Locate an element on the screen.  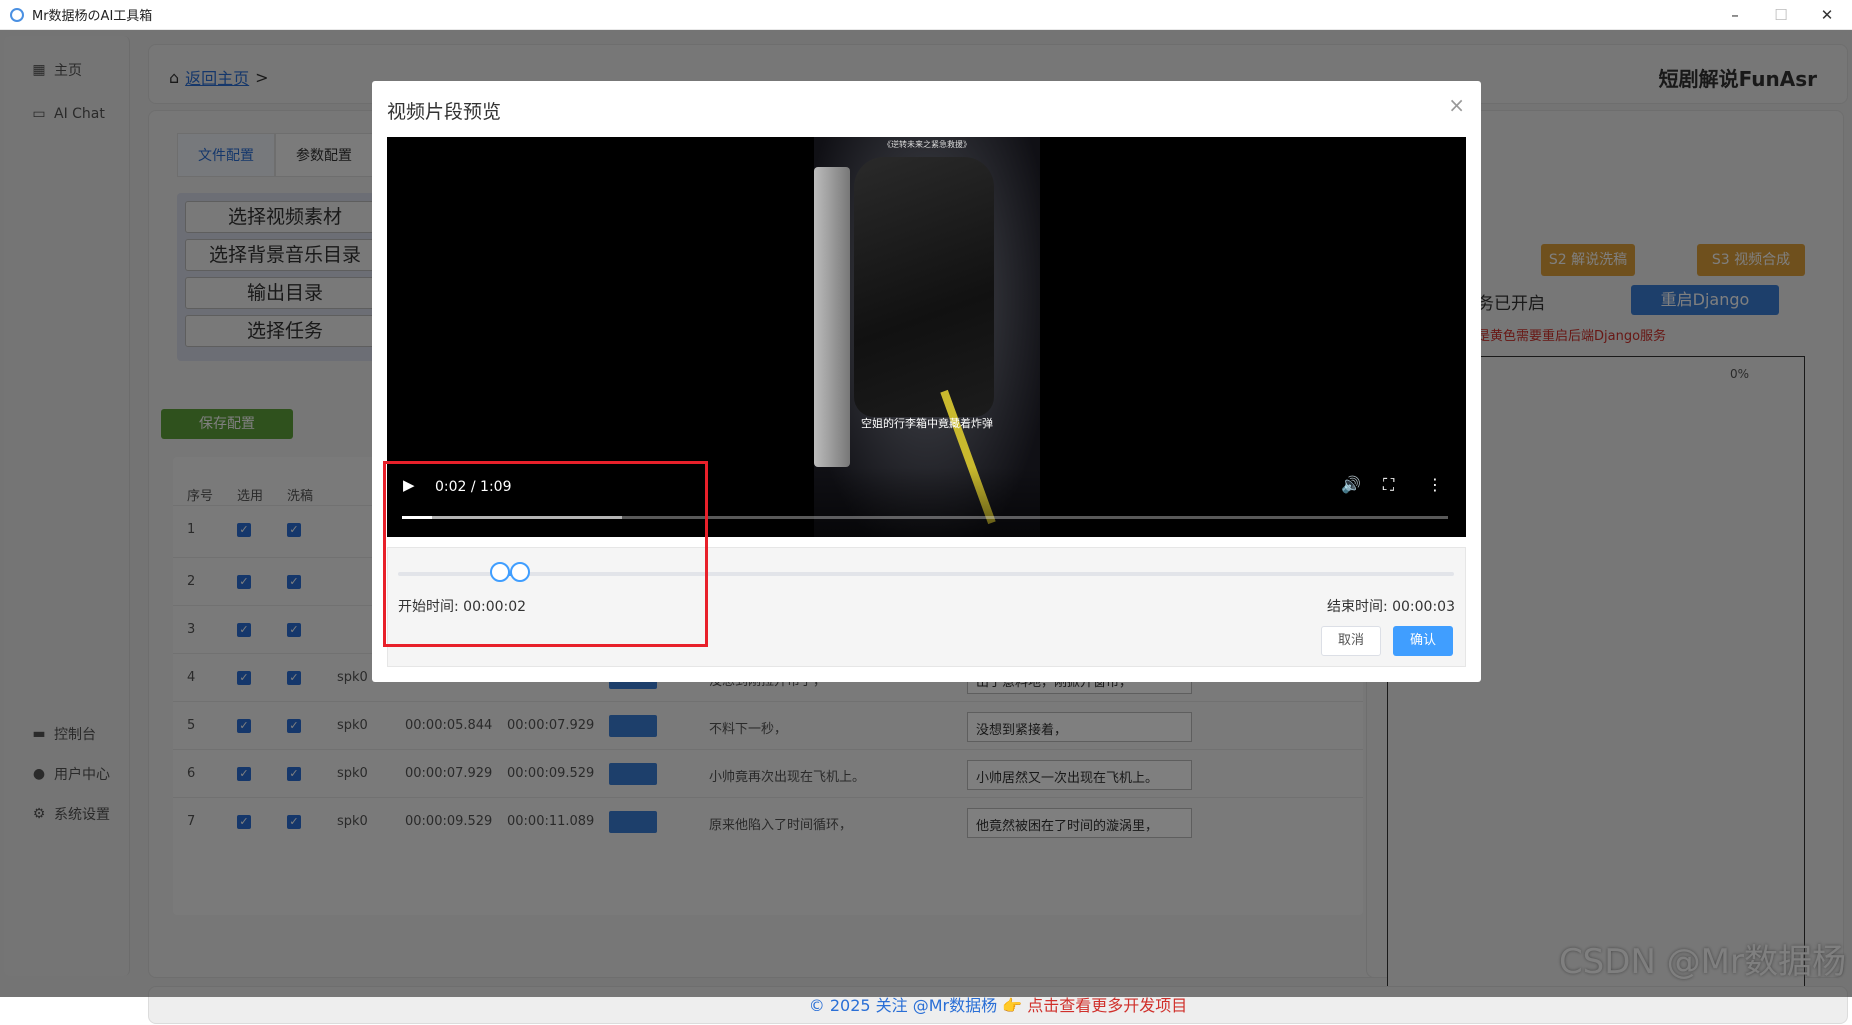
footer-more-link: 👉 点击查看更多开发项目 is located at coordinates (1094, 1005).